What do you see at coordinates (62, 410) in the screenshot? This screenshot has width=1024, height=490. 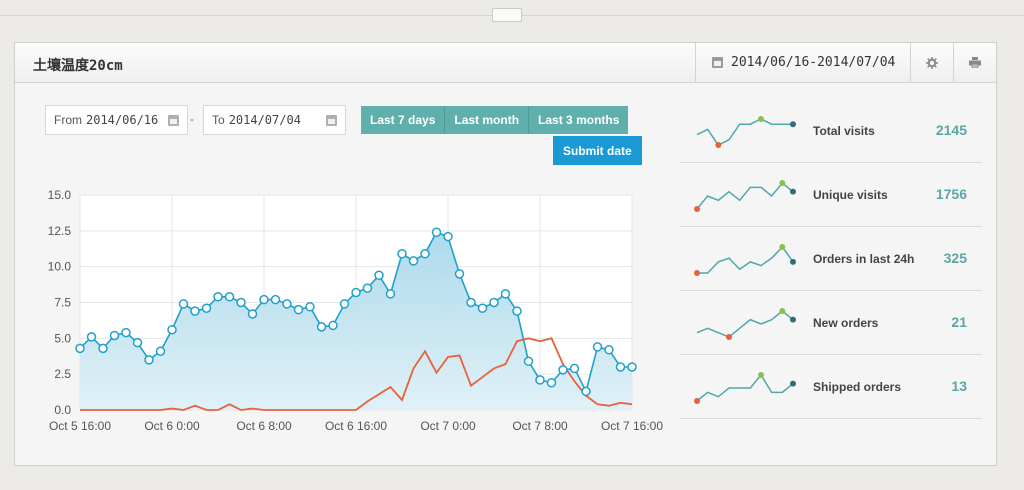 I see `y-tick-label: 0.0` at bounding box center [62, 410].